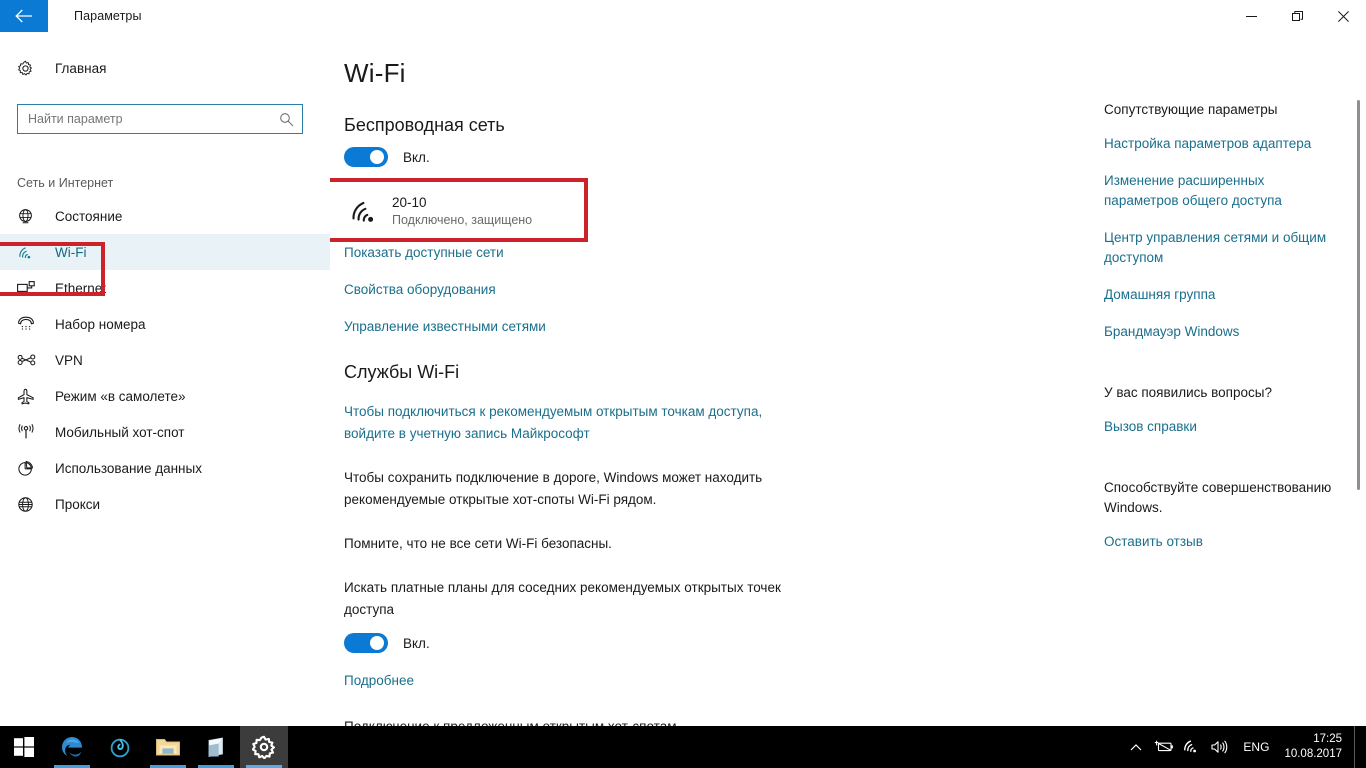 Image resolution: width=1366 pixels, height=768 pixels. What do you see at coordinates (165, 432) in the screenshot?
I see `sidebar-item-mobile-hotspot: Мобильный хот-спот` at bounding box center [165, 432].